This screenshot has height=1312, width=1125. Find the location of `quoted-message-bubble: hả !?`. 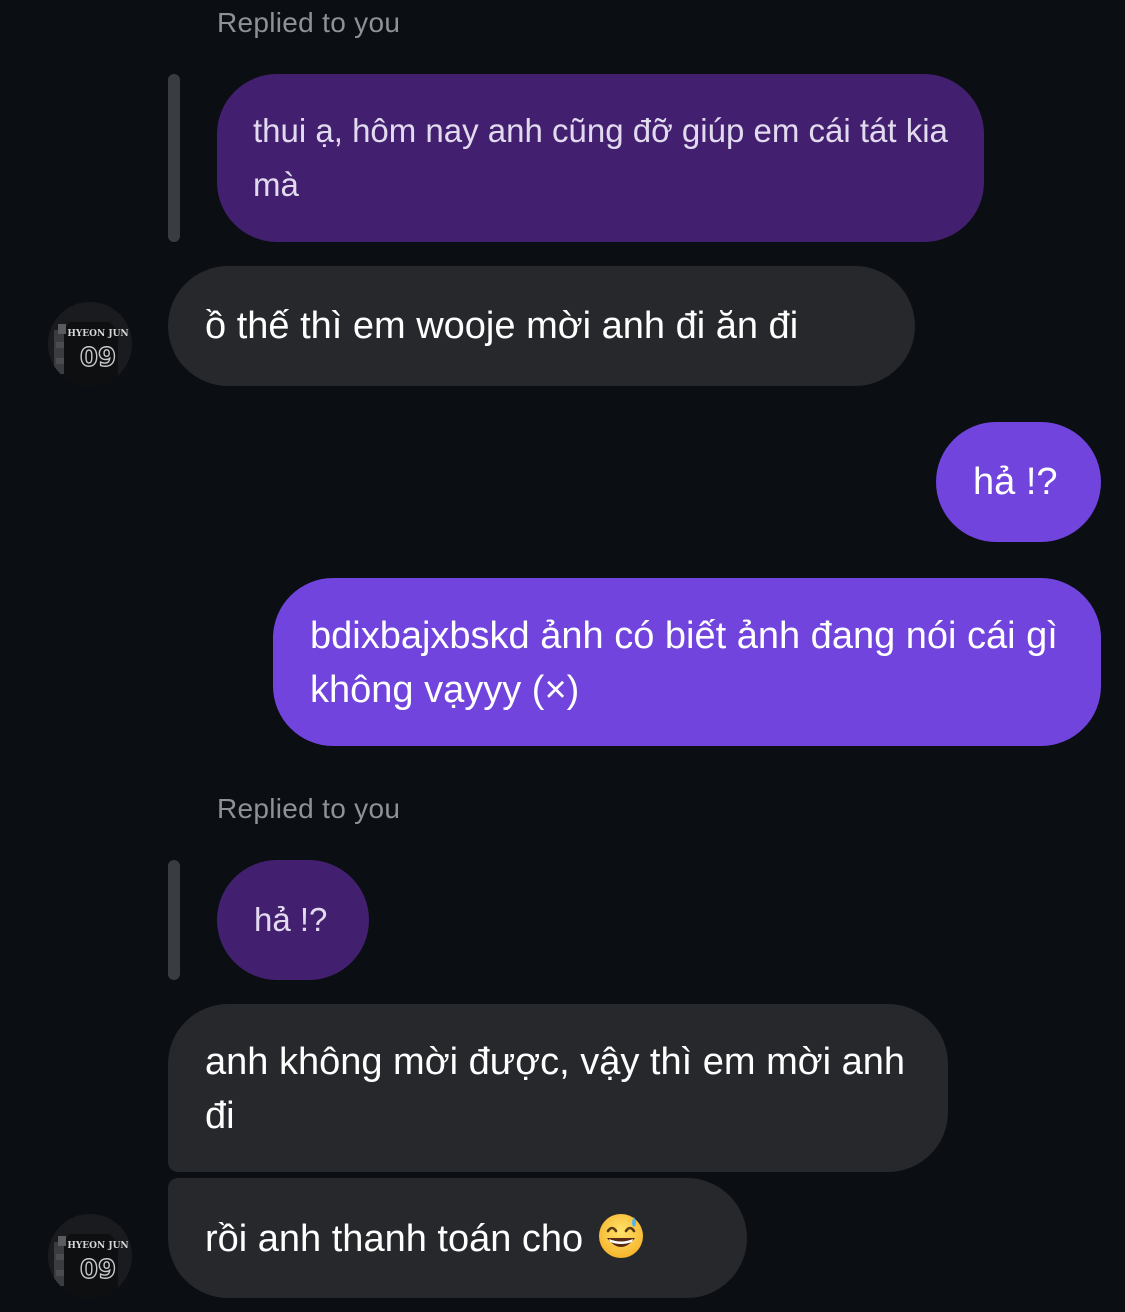

quoted-message-bubble: hả !? is located at coordinates (293, 920).